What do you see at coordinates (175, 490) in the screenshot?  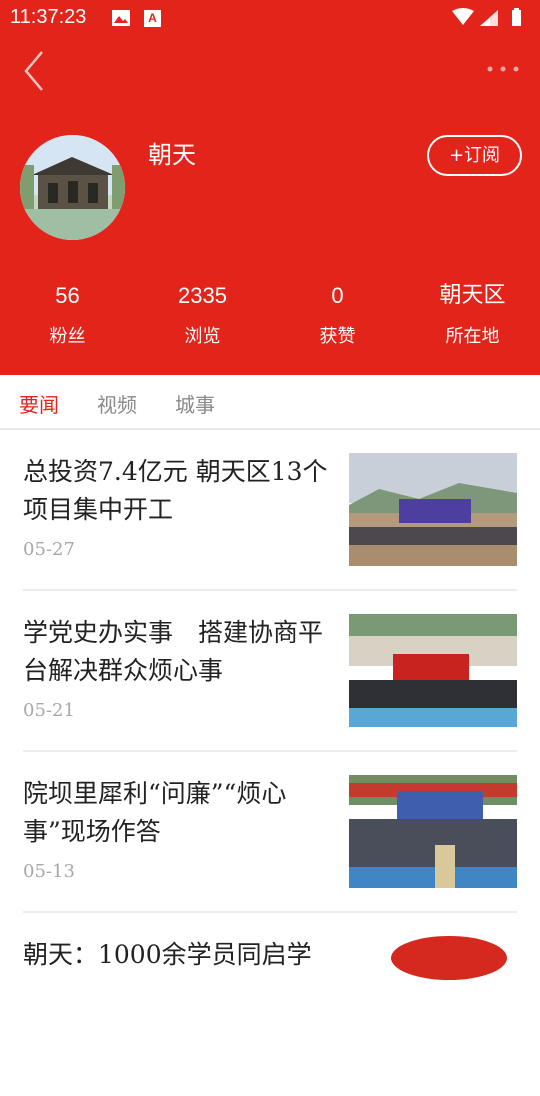 I see `news-title: 总投资7.4亿元 朝天区13个项目集中开工` at bounding box center [175, 490].